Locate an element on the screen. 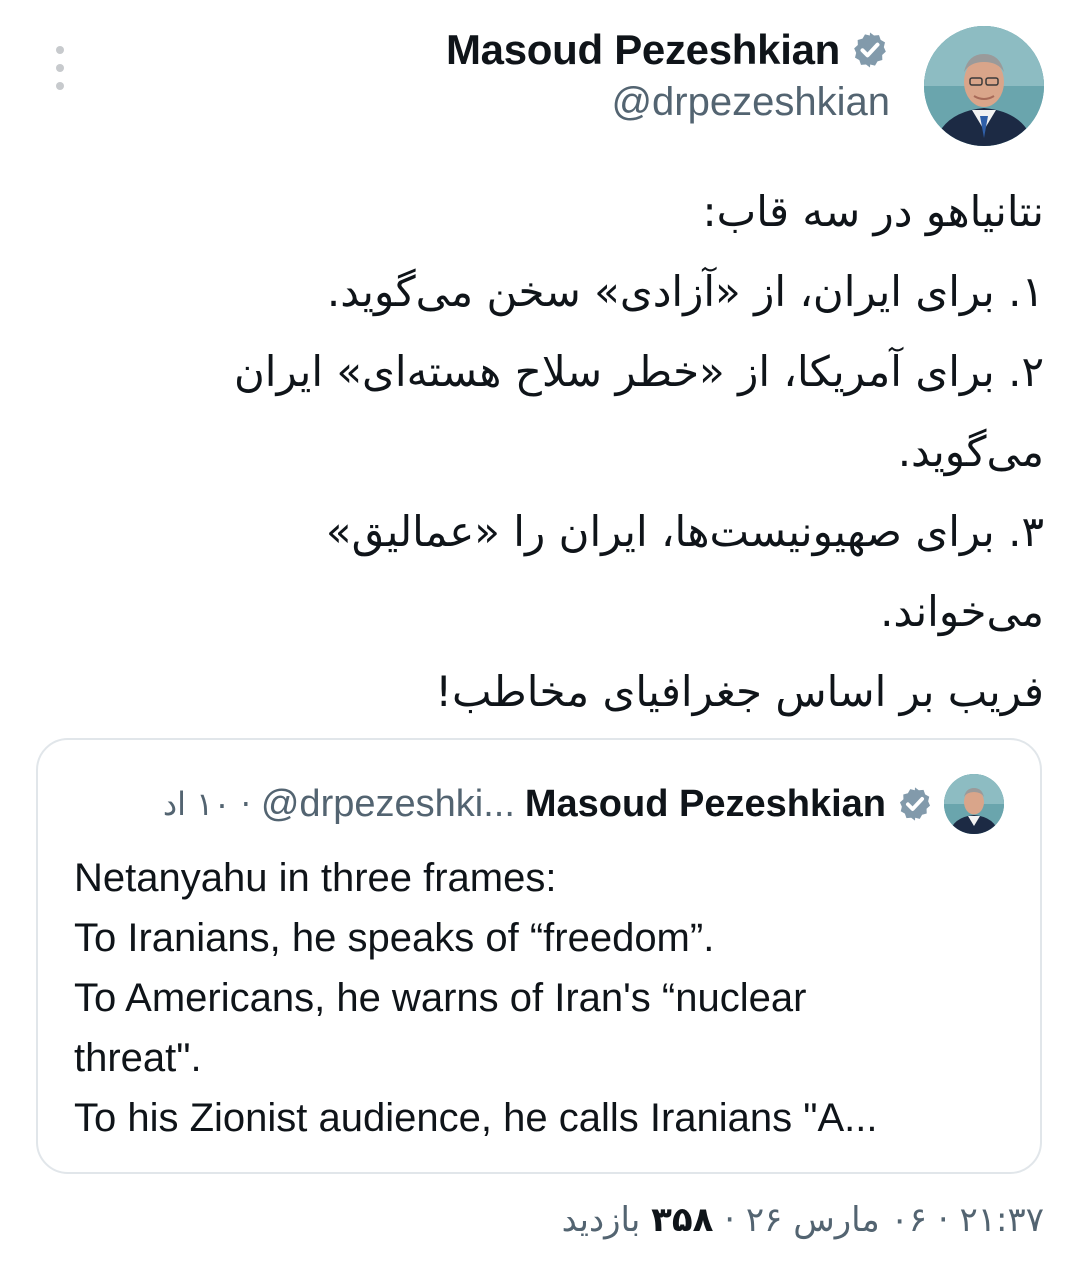  author-handle: @drpezeshkian is located at coordinates (668, 102).